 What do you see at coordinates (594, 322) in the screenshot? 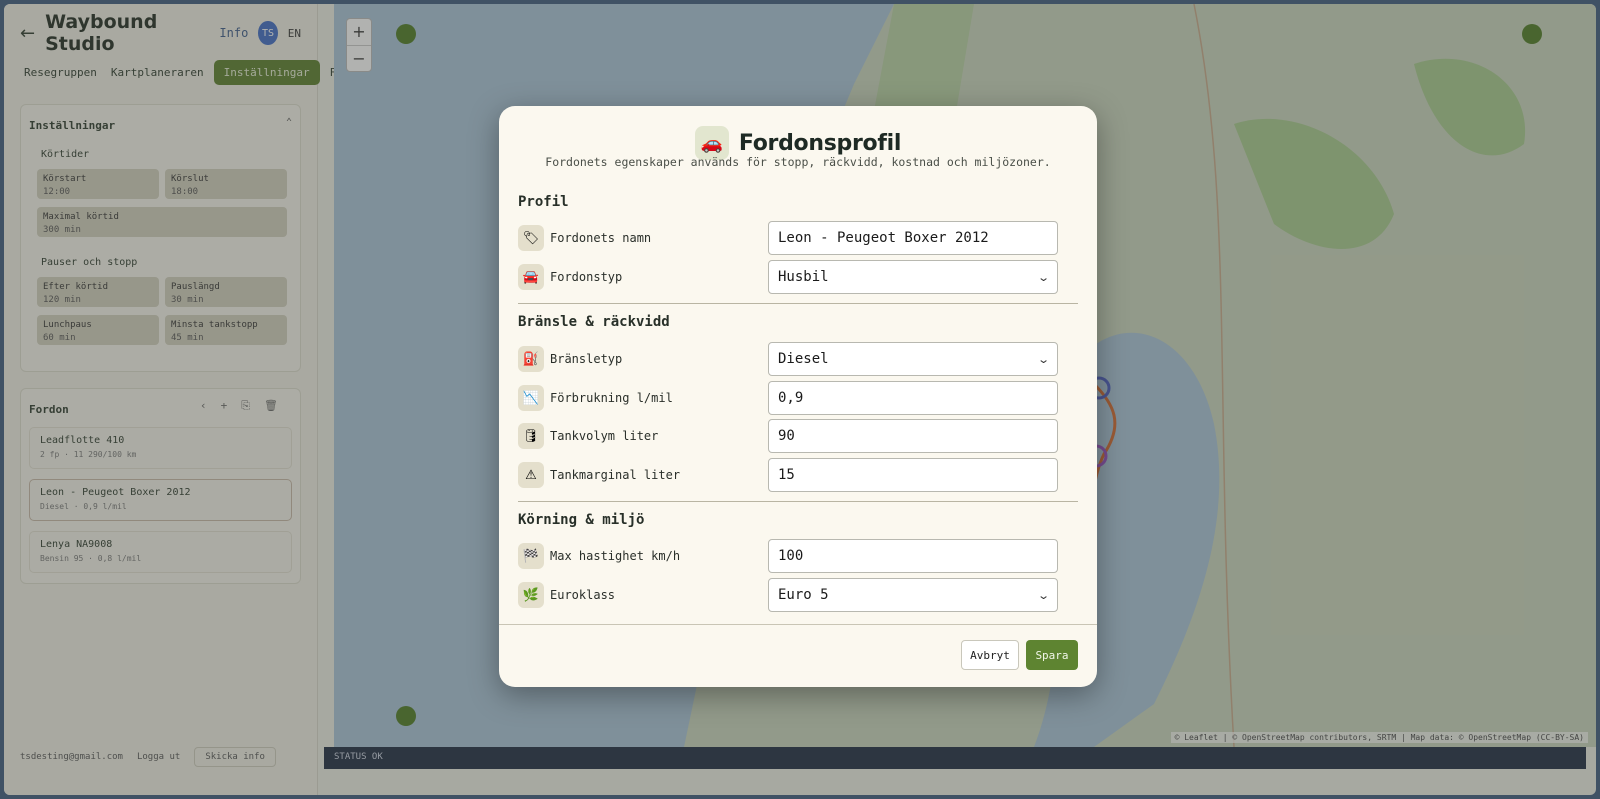
I see `section-fuel: Bränsle & räckvidd` at bounding box center [594, 322].